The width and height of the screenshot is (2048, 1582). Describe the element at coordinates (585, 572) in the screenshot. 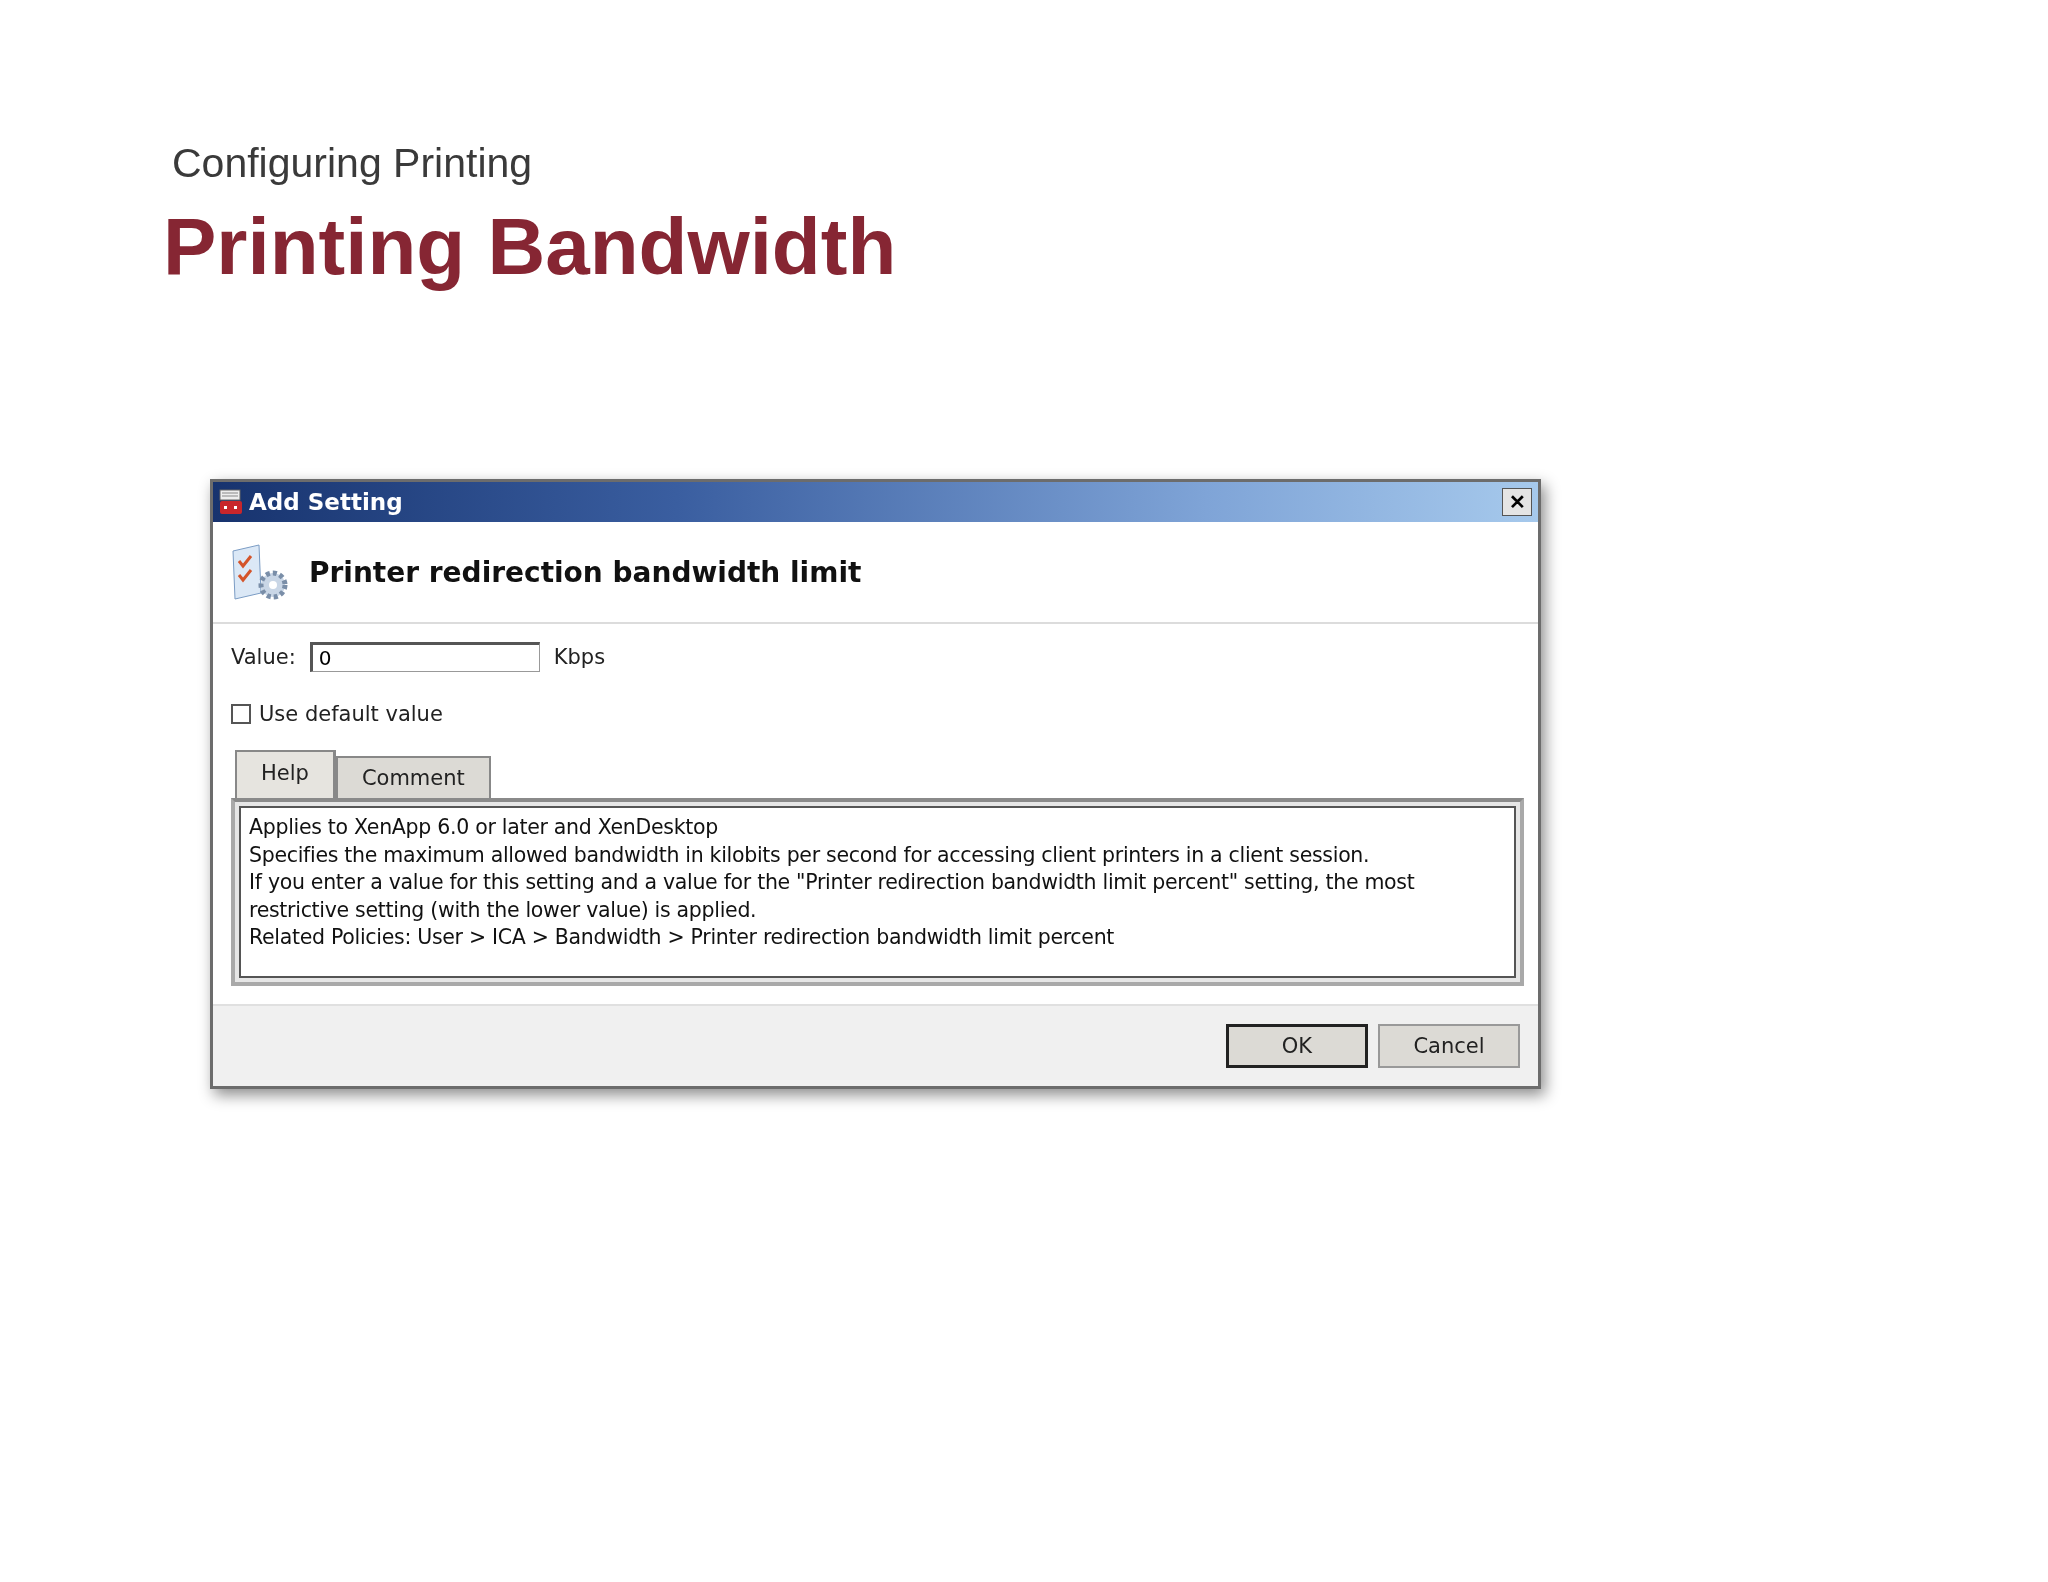

I see `setting-heading: Printer redirection bandwidth limit` at that location.